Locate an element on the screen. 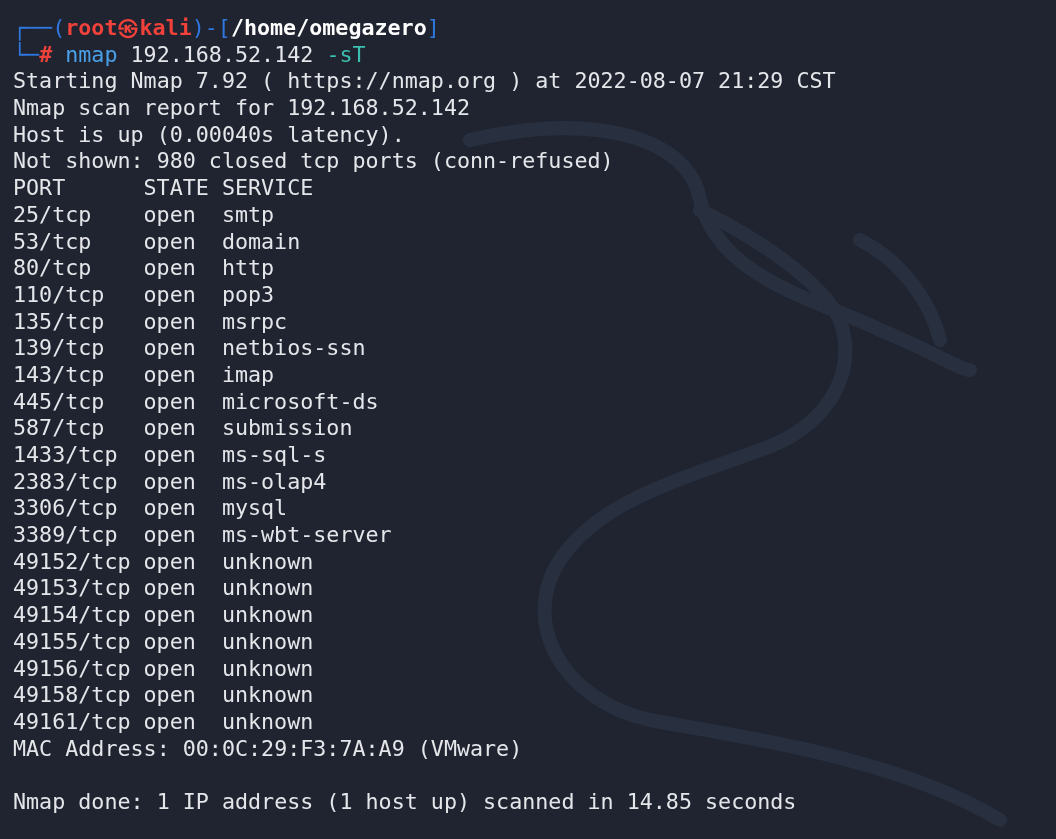 This screenshot has width=1056, height=839. table-cell: 49161/tcp is located at coordinates (72, 721).